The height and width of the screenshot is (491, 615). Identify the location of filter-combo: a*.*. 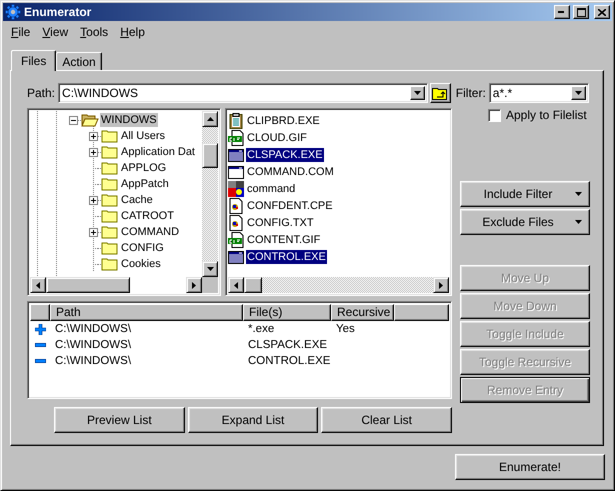
(538, 93).